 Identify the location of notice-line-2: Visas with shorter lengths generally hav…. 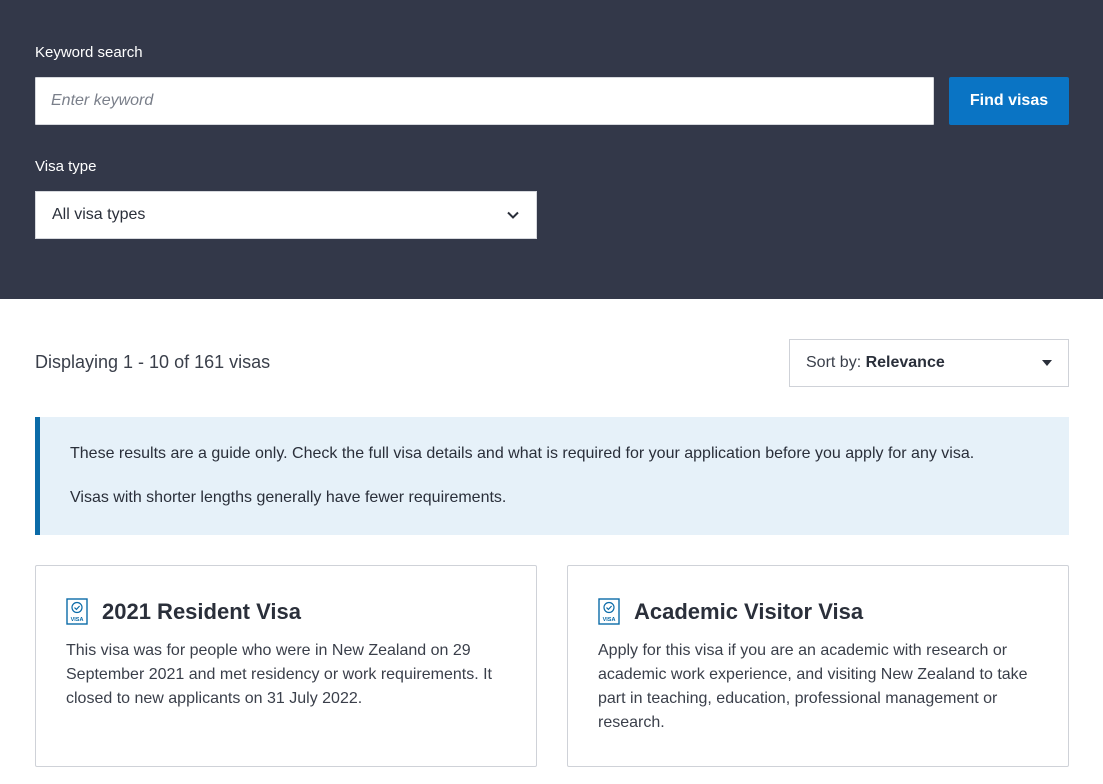
(288, 497).